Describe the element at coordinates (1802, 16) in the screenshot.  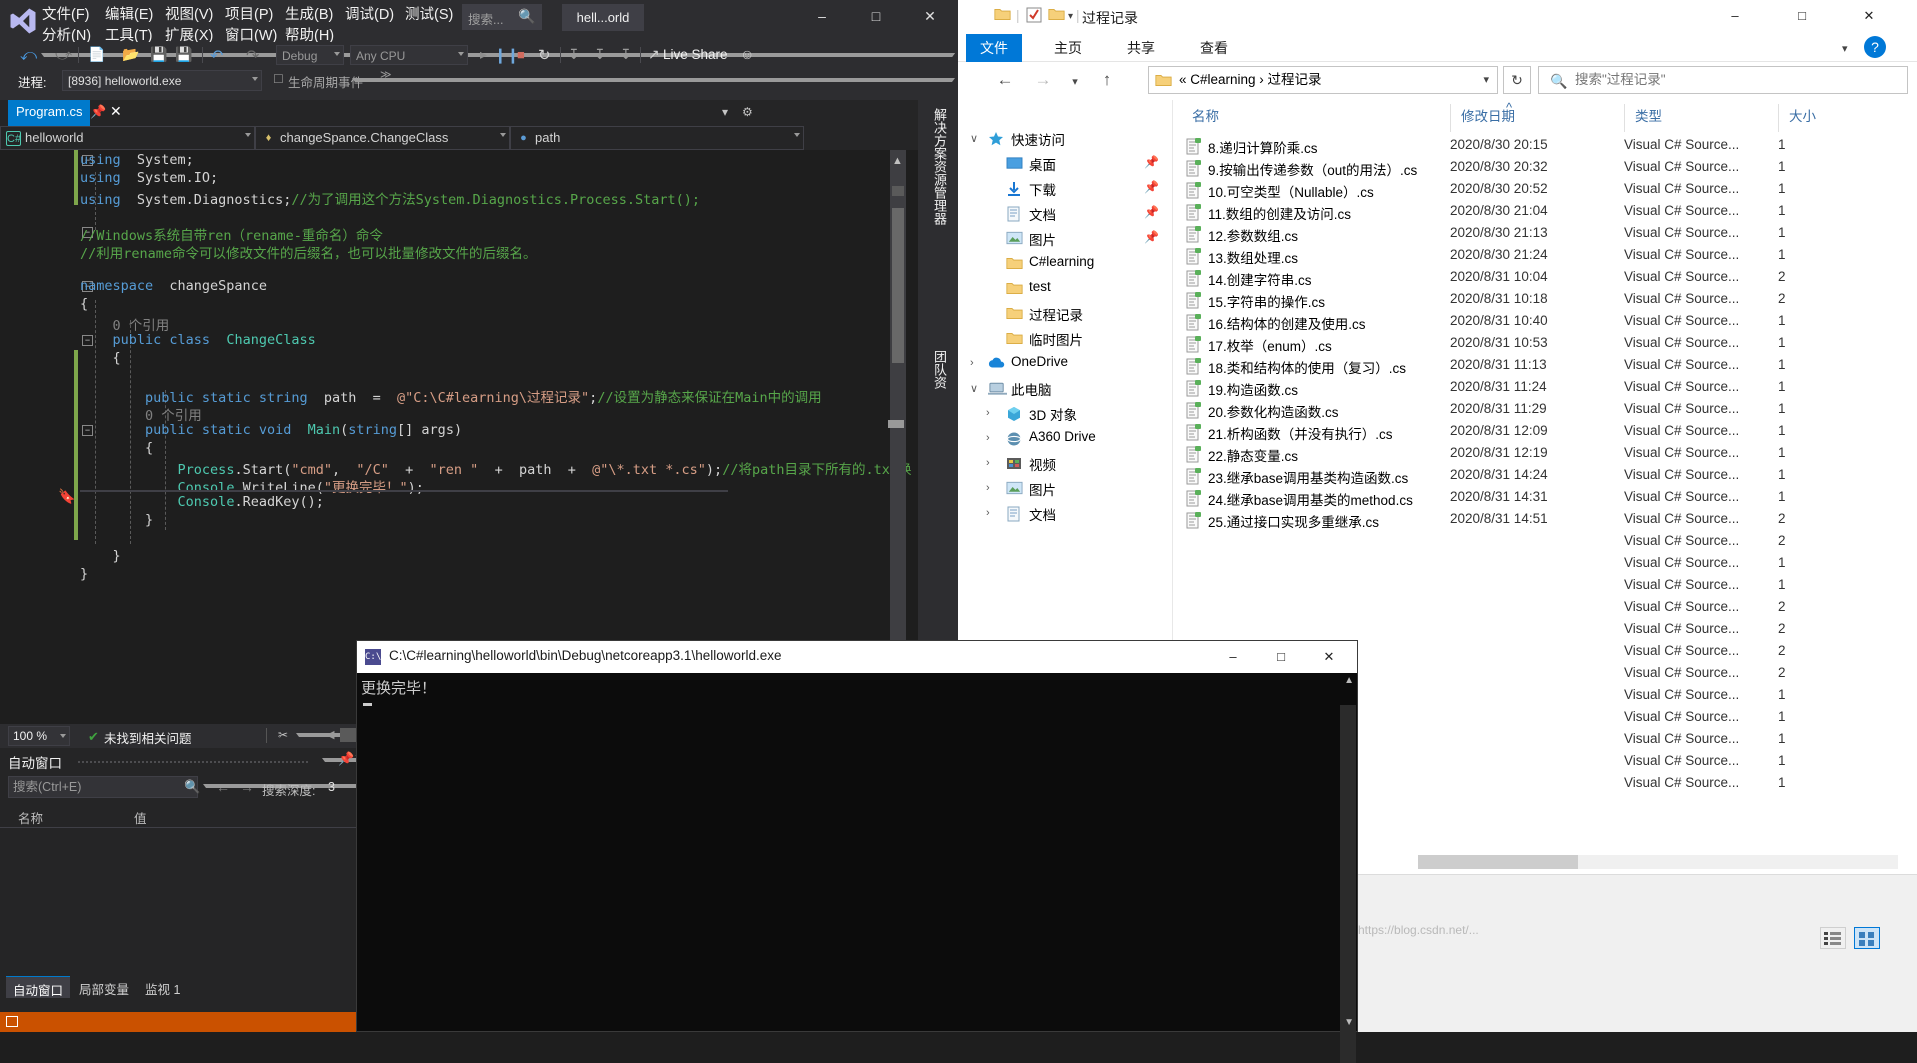
I see `fe-maximize-button: □` at that location.